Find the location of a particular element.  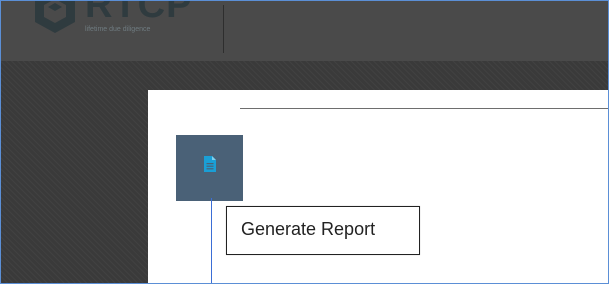

document-icon is located at coordinates (210, 164).